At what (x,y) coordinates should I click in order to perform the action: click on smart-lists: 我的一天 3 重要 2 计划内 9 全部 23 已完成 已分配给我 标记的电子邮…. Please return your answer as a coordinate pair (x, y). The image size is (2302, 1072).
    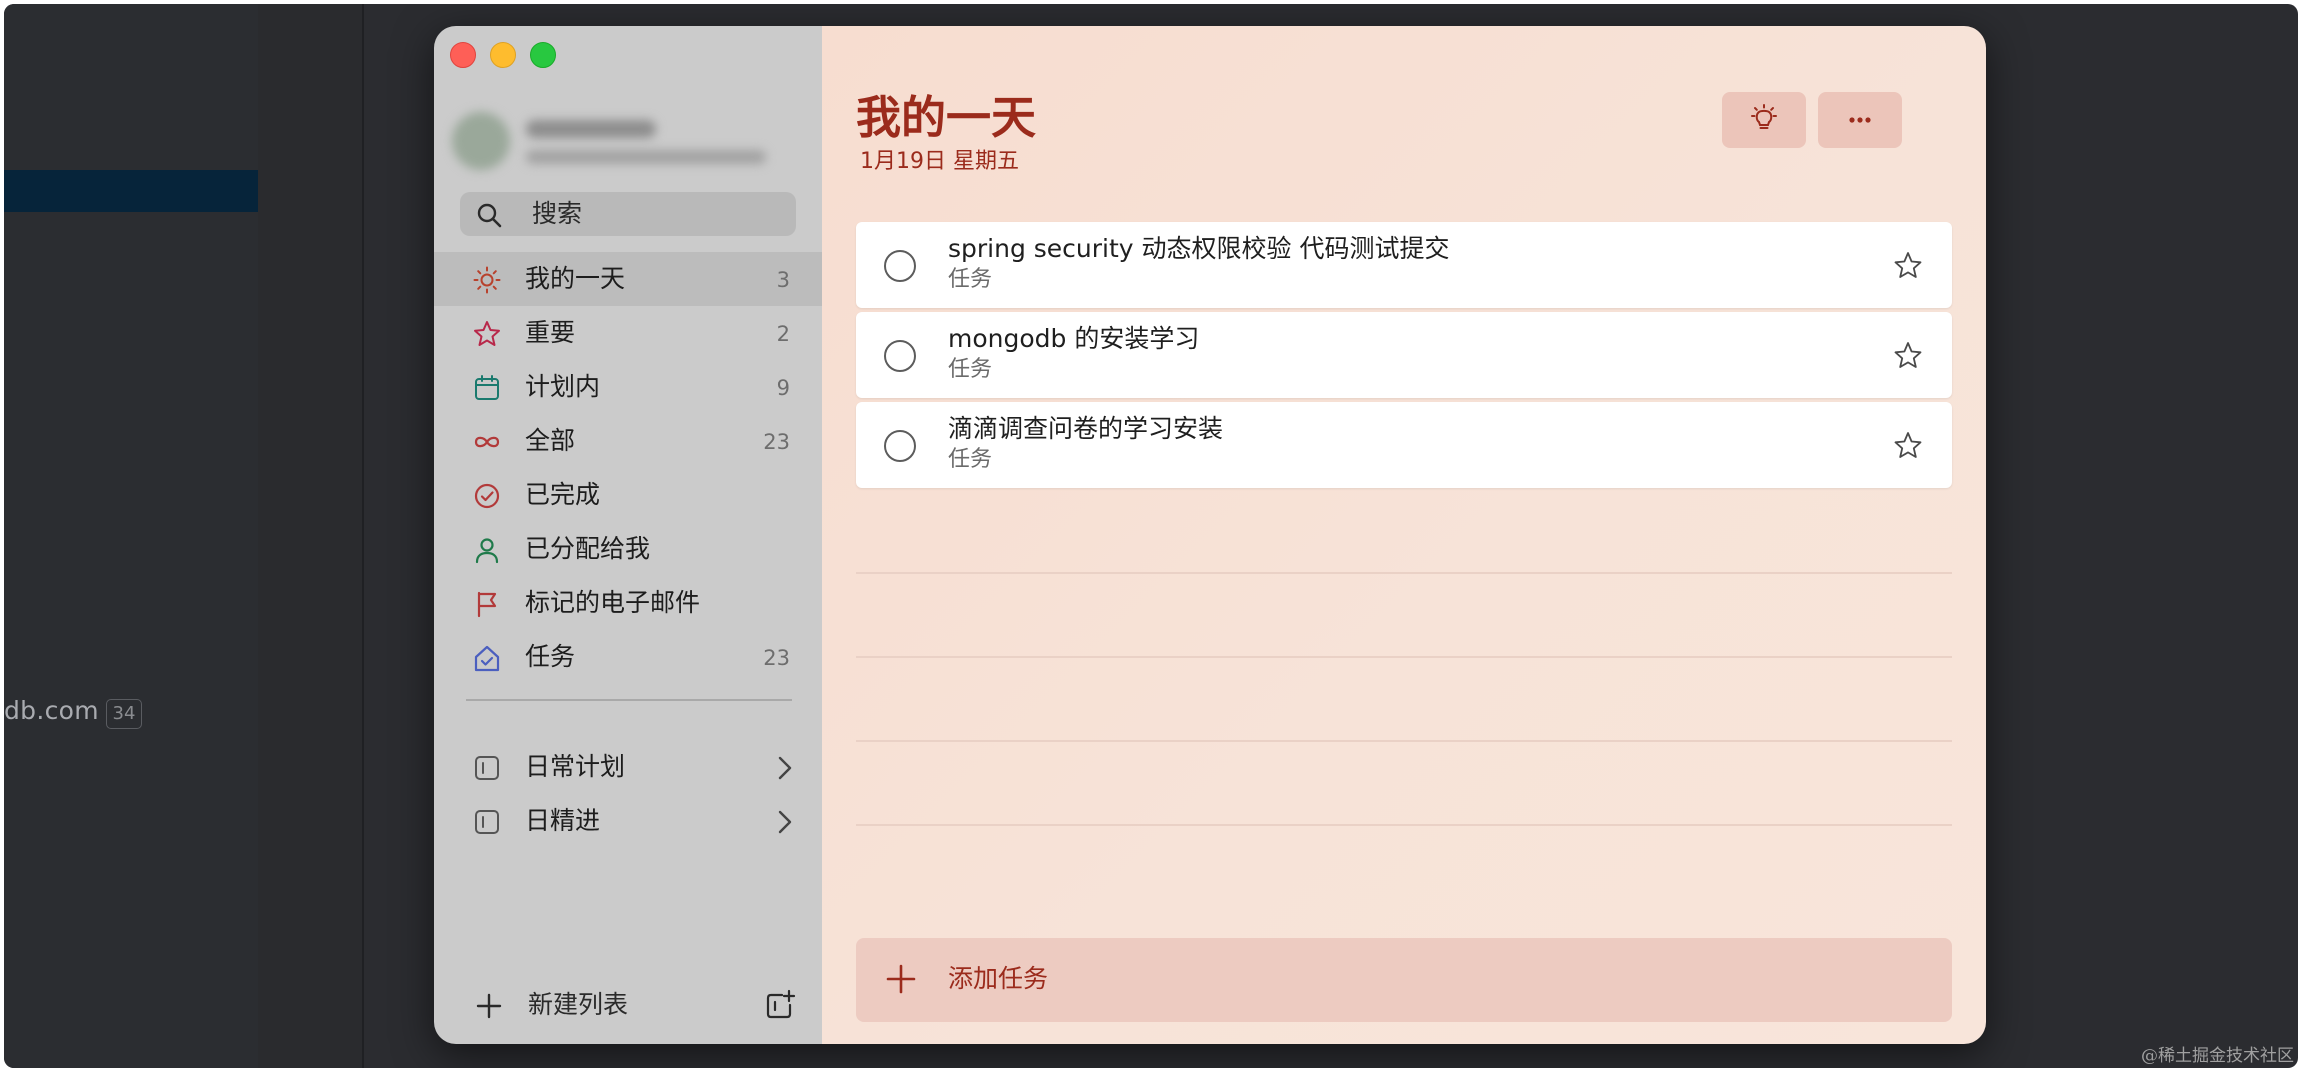
    Looking at the image, I should click on (628, 468).